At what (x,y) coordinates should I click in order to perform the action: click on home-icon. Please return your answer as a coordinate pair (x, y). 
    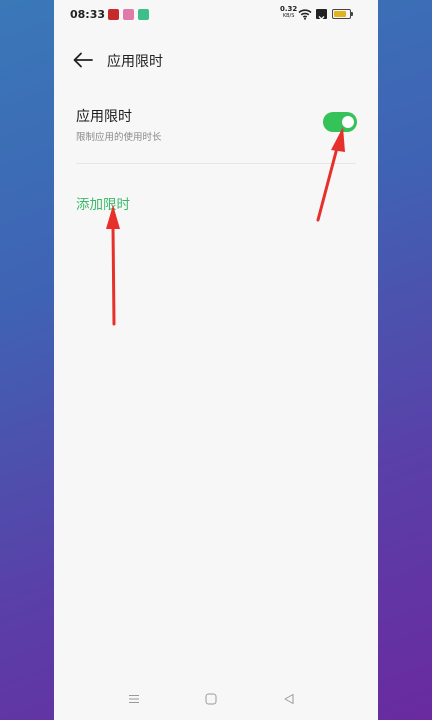
    Looking at the image, I should click on (211, 699).